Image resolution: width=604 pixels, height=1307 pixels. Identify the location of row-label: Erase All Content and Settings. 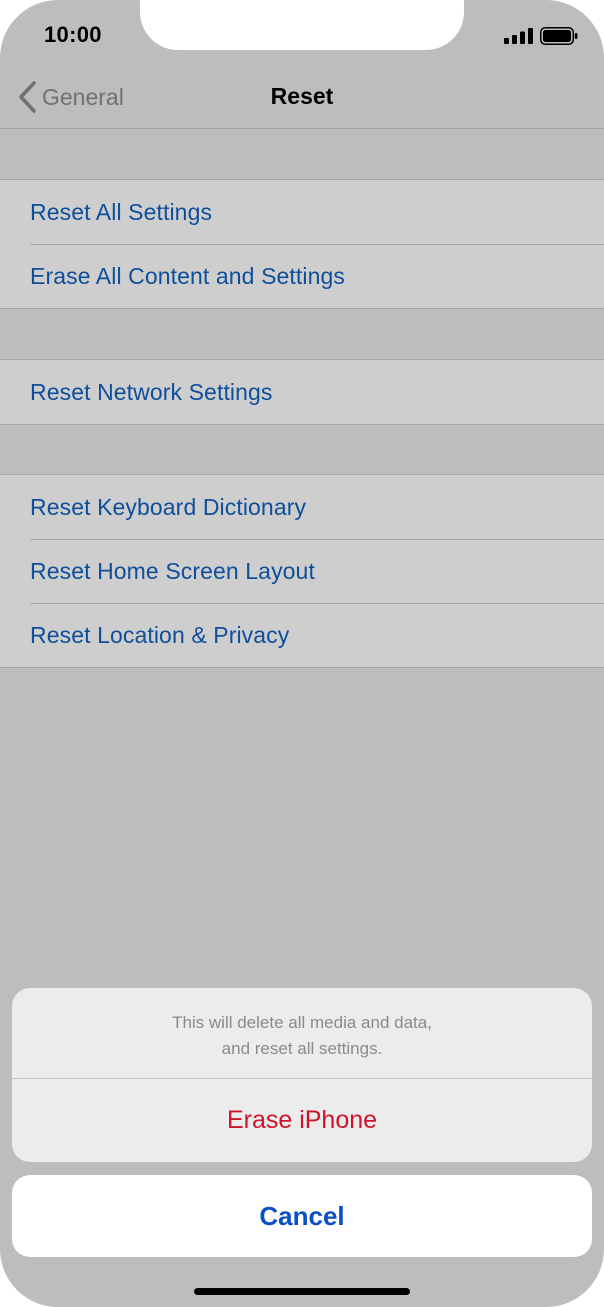
(187, 275).